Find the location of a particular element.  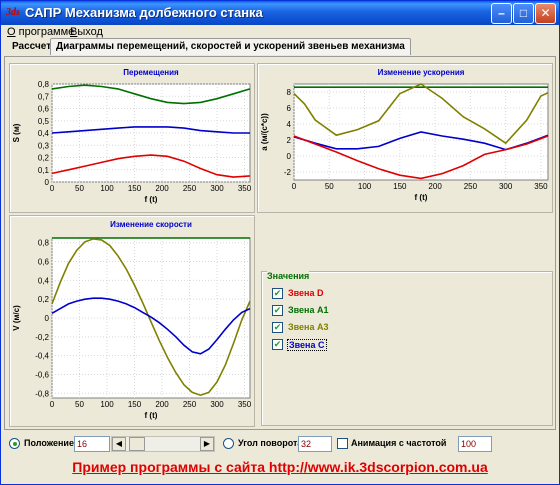

minimize-button: – is located at coordinates (501, 13).